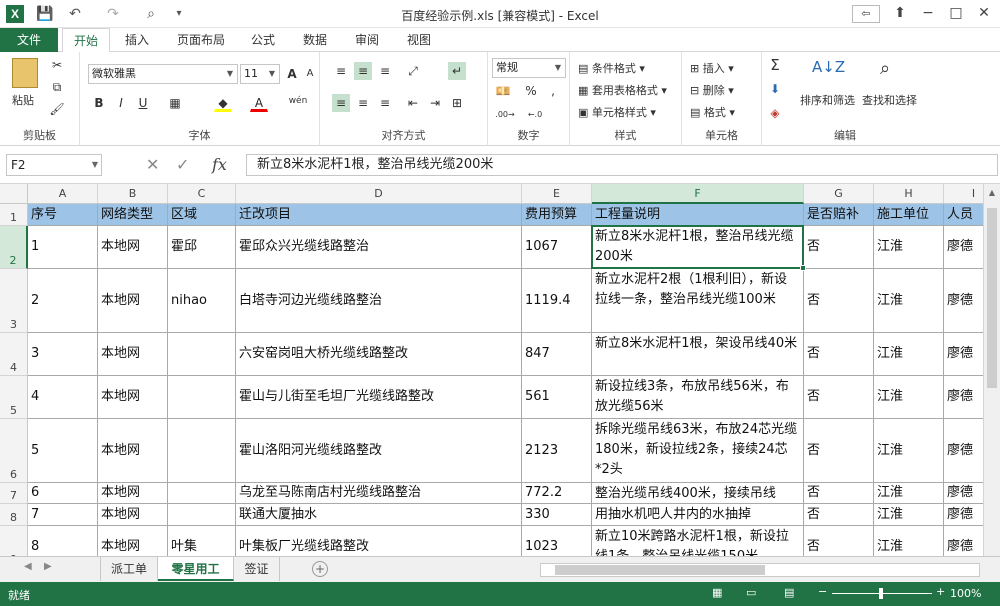  Describe the element at coordinates (201, 40) in the screenshot. I see `tab-page-layout: 页面布局` at that location.